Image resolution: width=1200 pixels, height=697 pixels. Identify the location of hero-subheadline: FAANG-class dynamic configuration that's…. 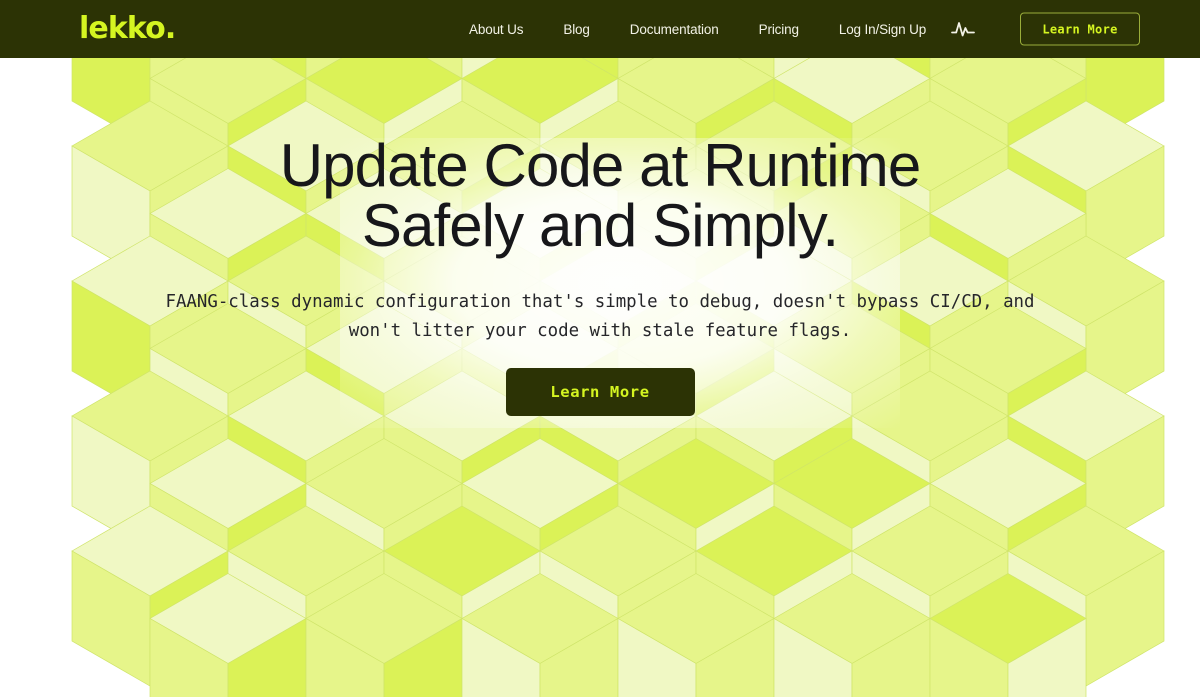
(600, 316).